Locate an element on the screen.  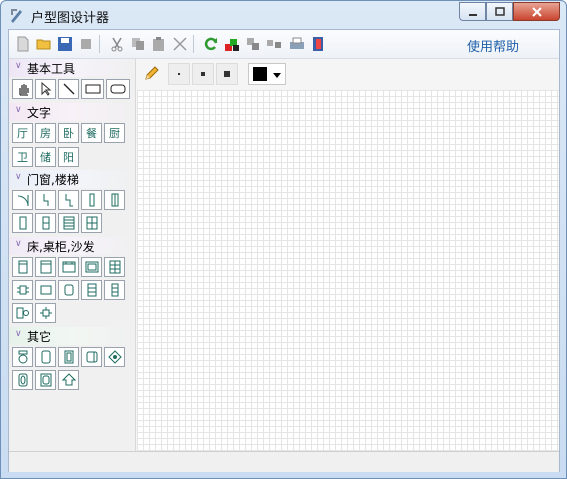
color-picker is located at coordinates (267, 74).